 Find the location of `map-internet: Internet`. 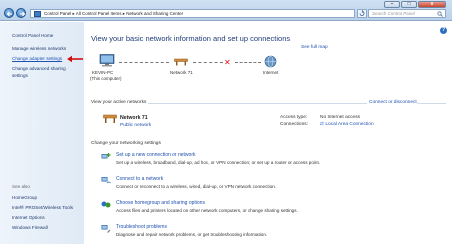

map-internet: Internet is located at coordinates (271, 72).